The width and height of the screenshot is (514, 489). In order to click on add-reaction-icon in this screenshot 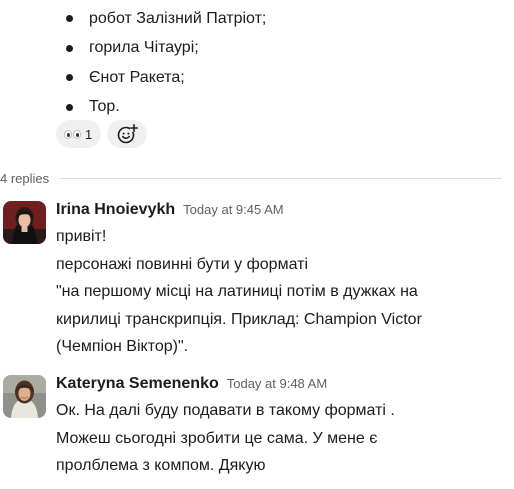, I will do `click(128, 134)`.